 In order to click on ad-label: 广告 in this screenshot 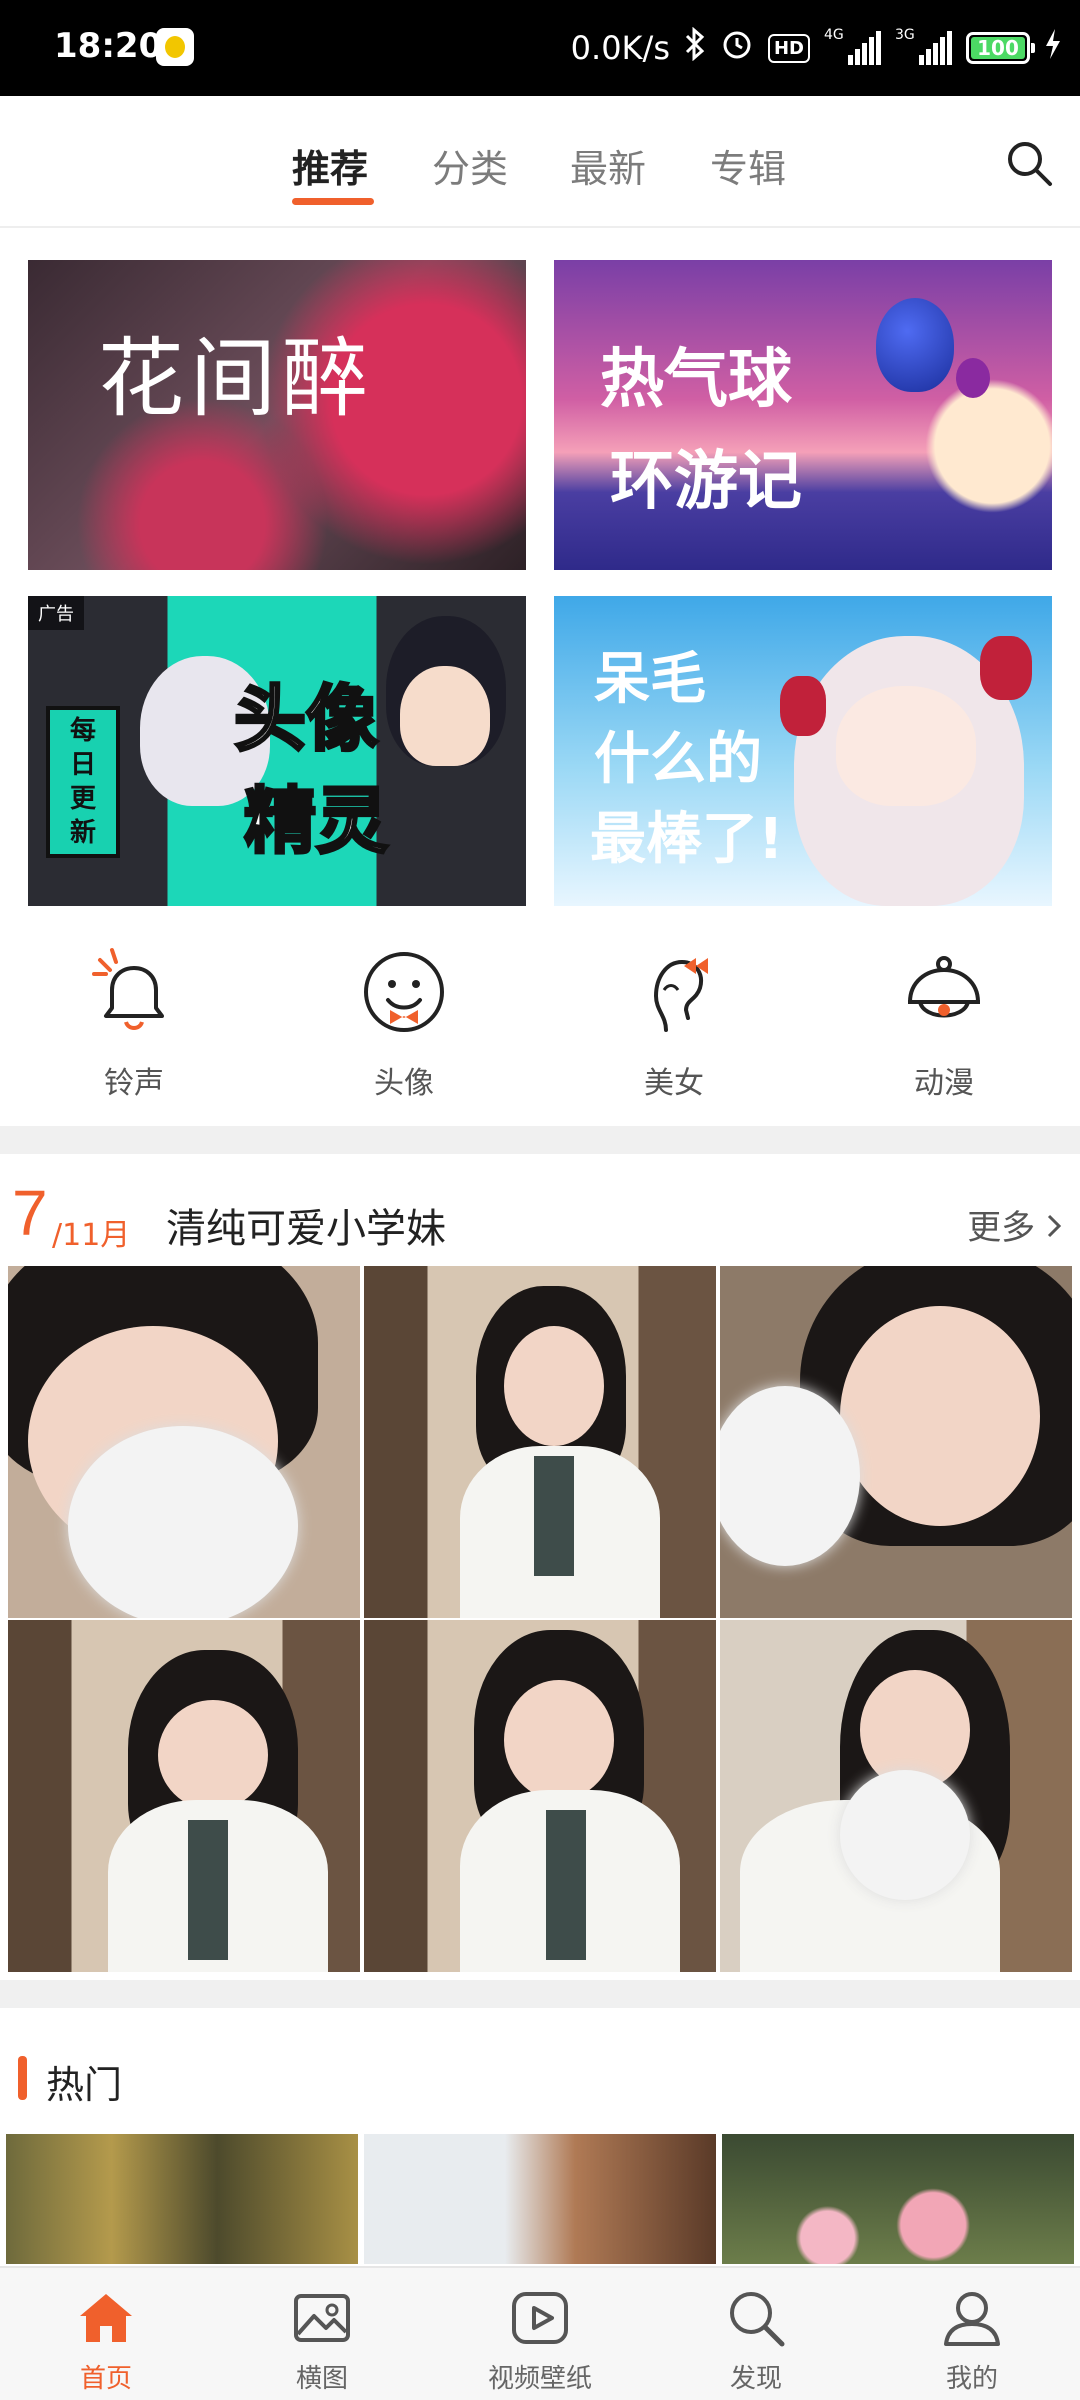, I will do `click(56, 613)`.